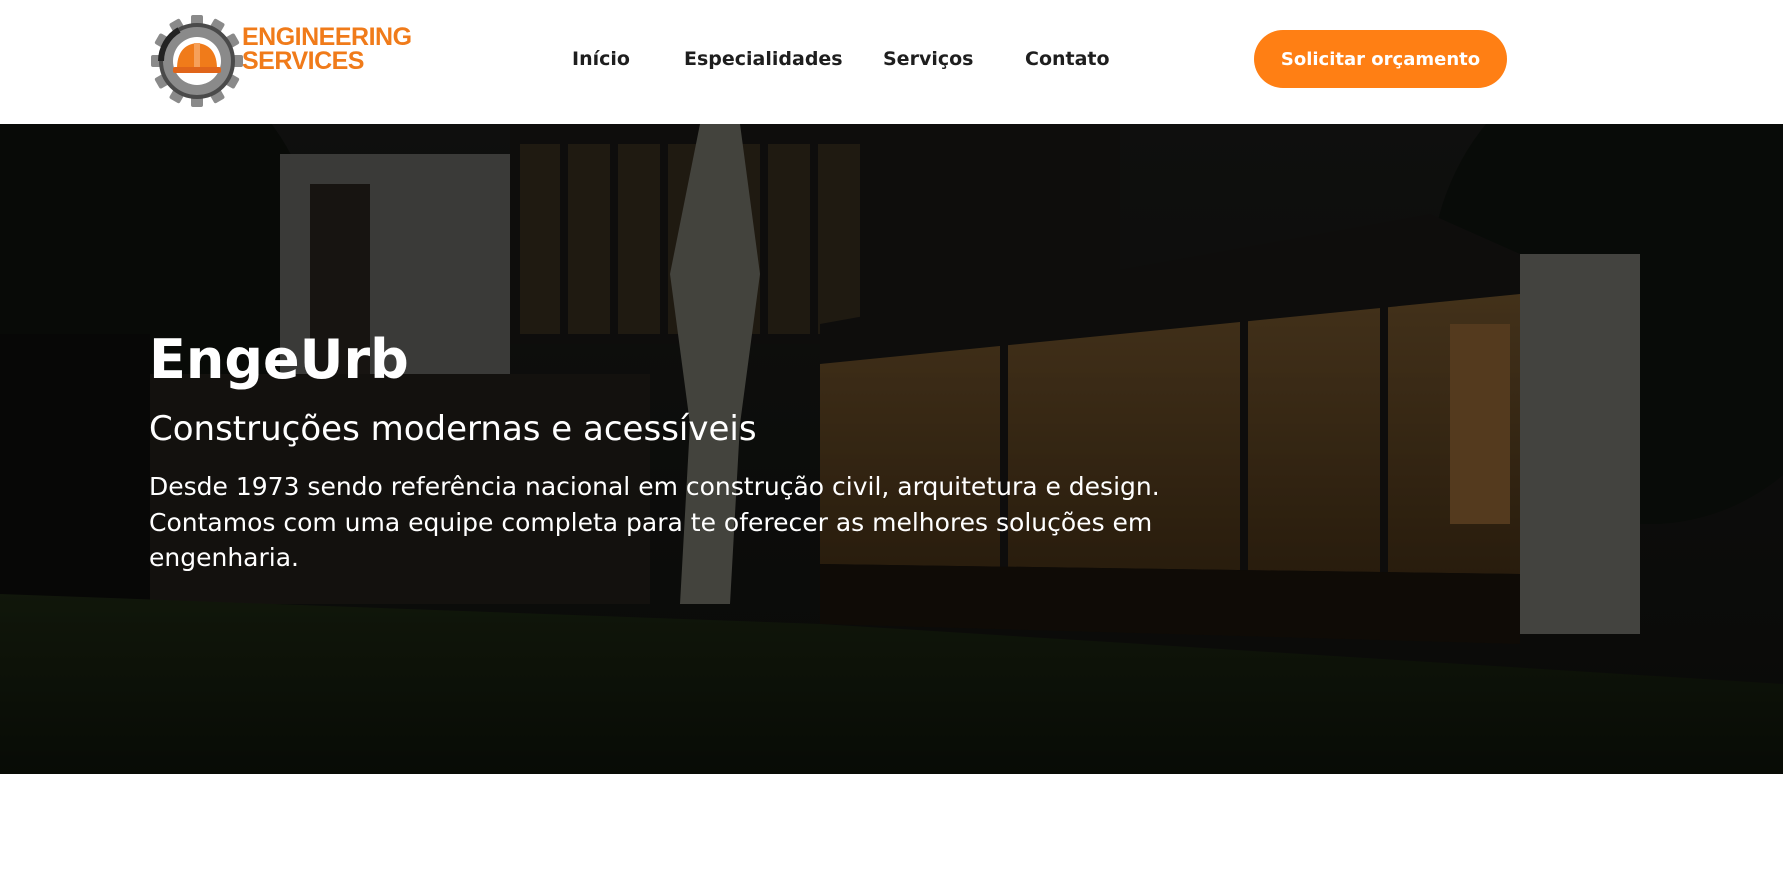 The width and height of the screenshot is (1783, 883). Describe the element at coordinates (601, 59) in the screenshot. I see `nav-link-inicio: Início` at that location.